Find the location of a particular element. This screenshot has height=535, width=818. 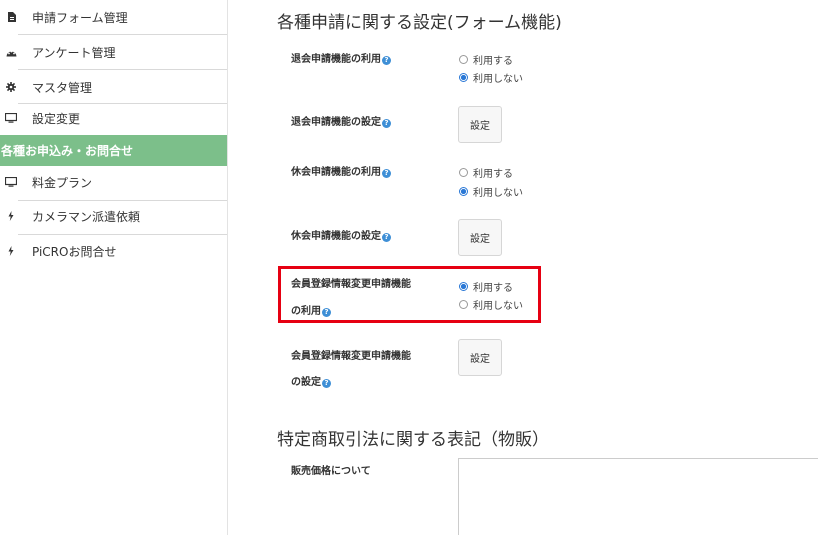

file-icon is located at coordinates (11, 17).